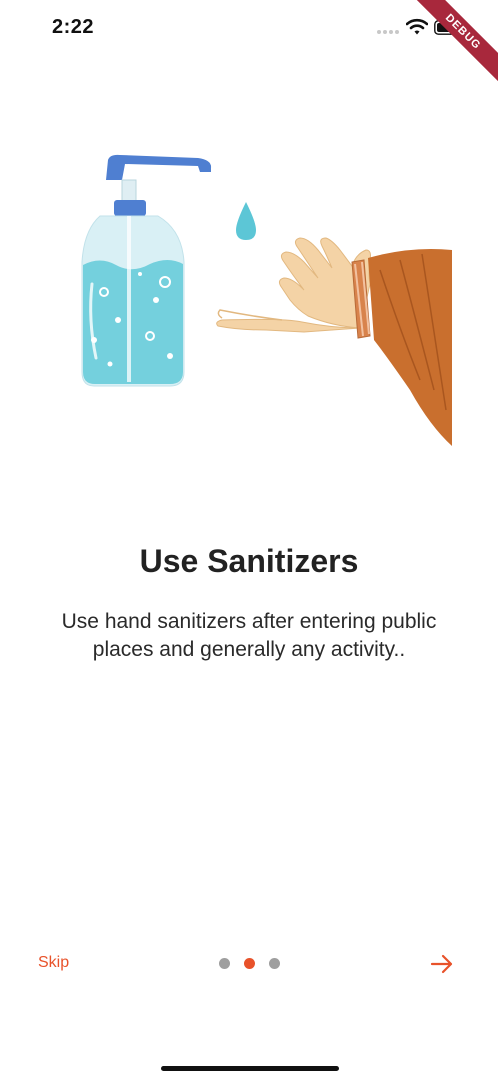 Image resolution: width=498 pixels, height=1080 pixels. I want to click on skip-button: Skip, so click(53, 963).